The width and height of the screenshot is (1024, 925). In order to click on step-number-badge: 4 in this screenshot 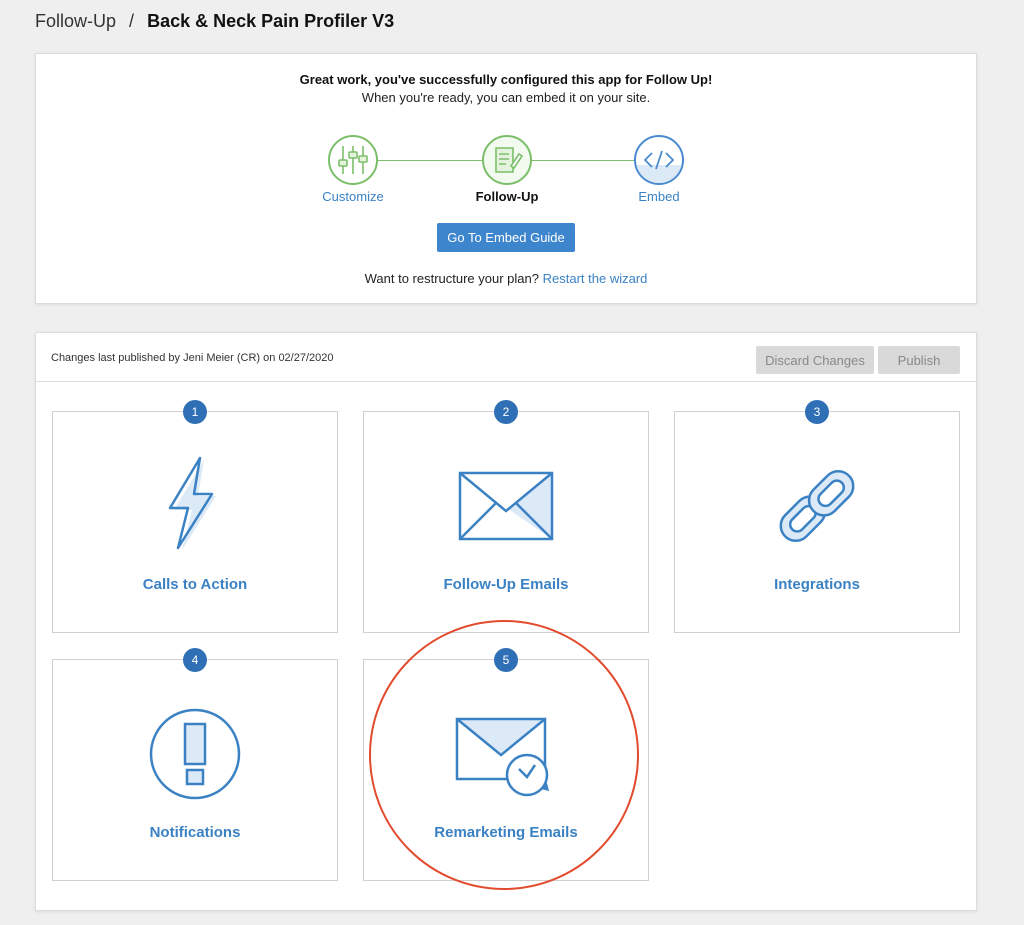, I will do `click(195, 660)`.